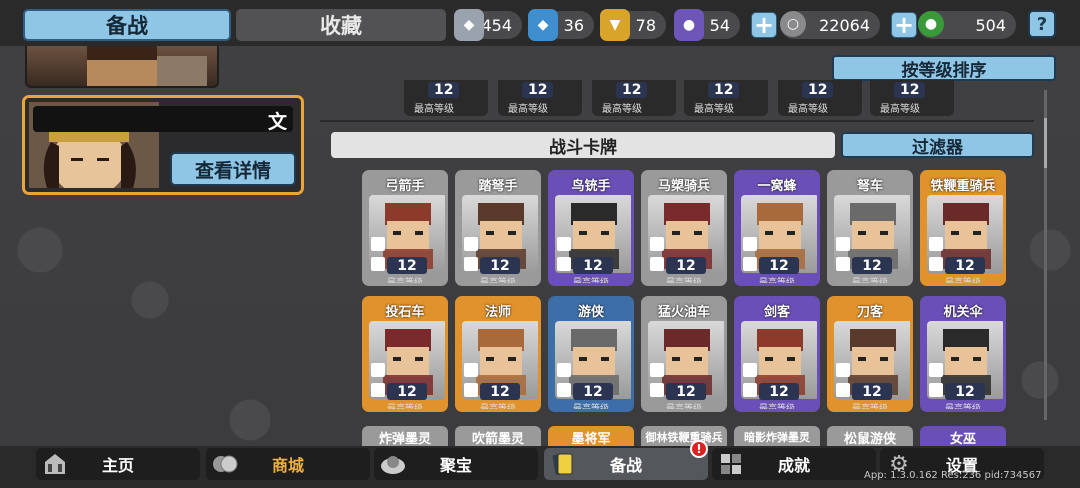 The width and height of the screenshot is (1080, 488). Describe the element at coordinates (870, 228) in the screenshot. I see `battle-card: 弩车 12 最高等级` at that location.